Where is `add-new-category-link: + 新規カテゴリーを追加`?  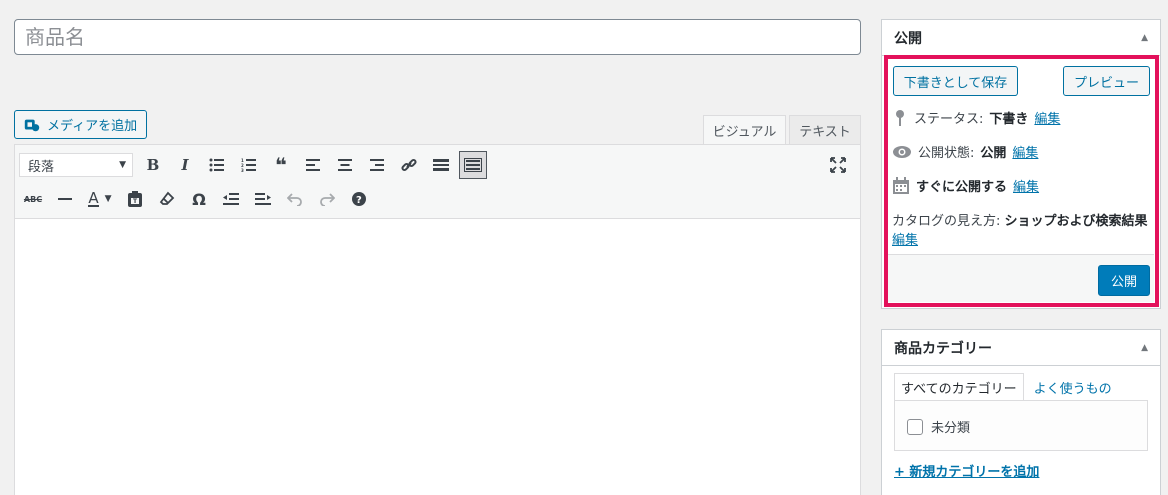 add-new-category-link: + 新規カテゴリーを追加 is located at coordinates (966, 470).